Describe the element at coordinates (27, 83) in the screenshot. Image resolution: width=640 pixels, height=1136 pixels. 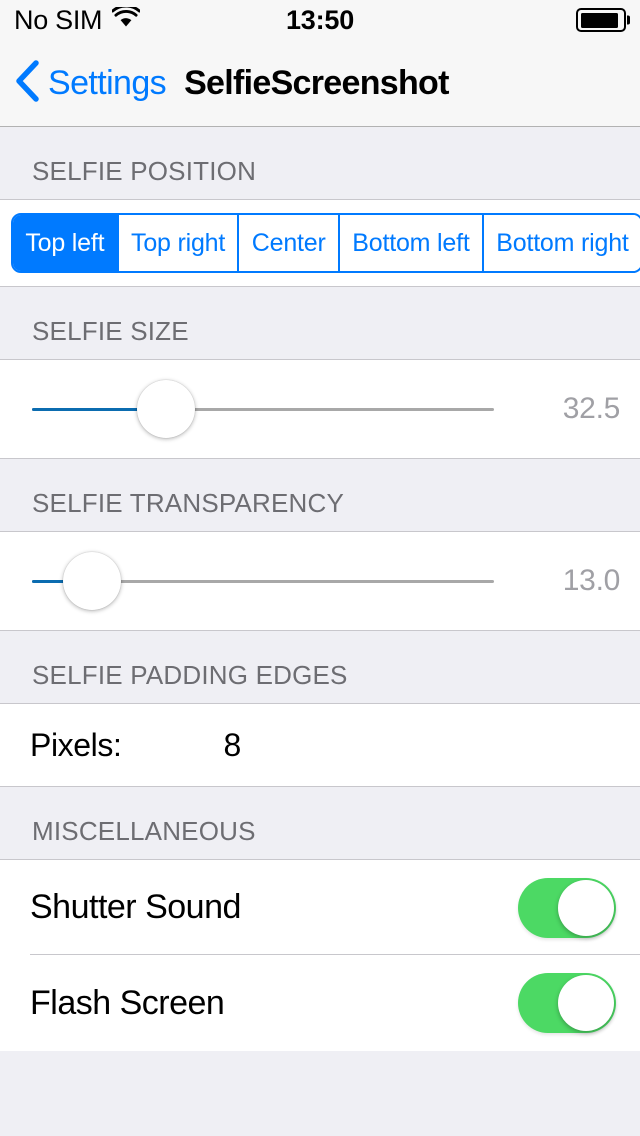
I see `chevron-left-icon` at that location.